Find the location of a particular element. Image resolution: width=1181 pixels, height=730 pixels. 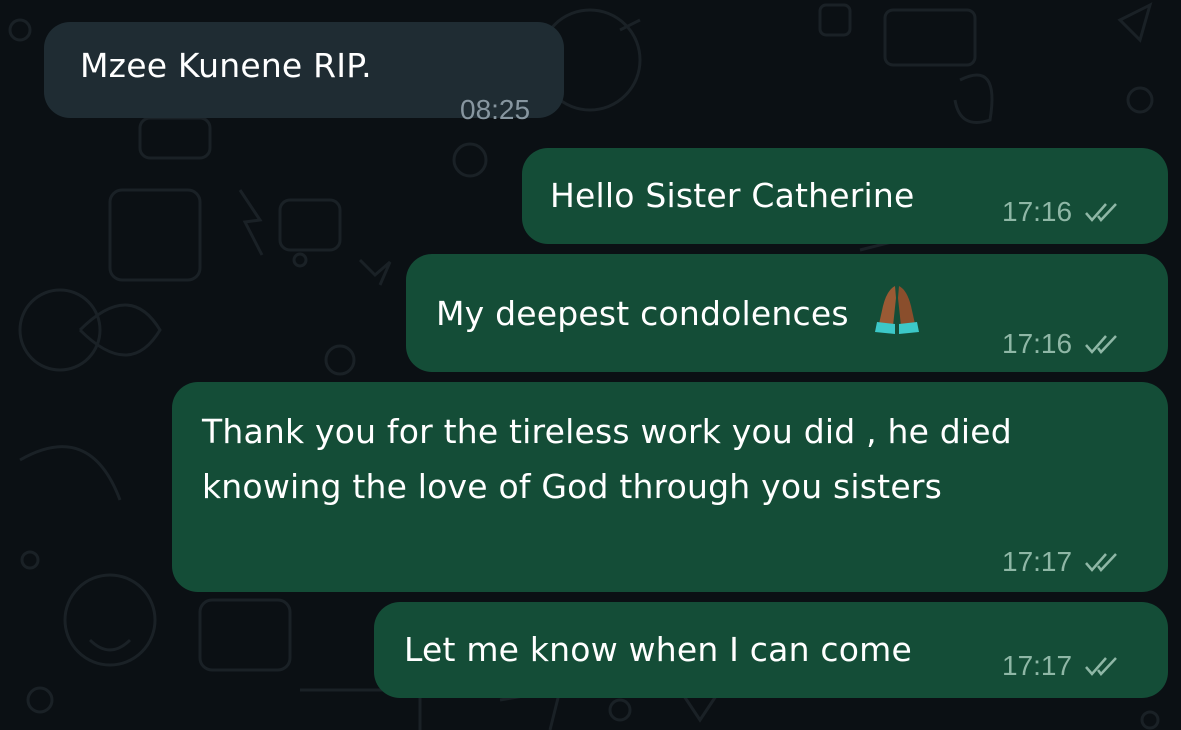

message-bubble-outgoing: Let me know when I can come 17:17 is located at coordinates (771, 650).